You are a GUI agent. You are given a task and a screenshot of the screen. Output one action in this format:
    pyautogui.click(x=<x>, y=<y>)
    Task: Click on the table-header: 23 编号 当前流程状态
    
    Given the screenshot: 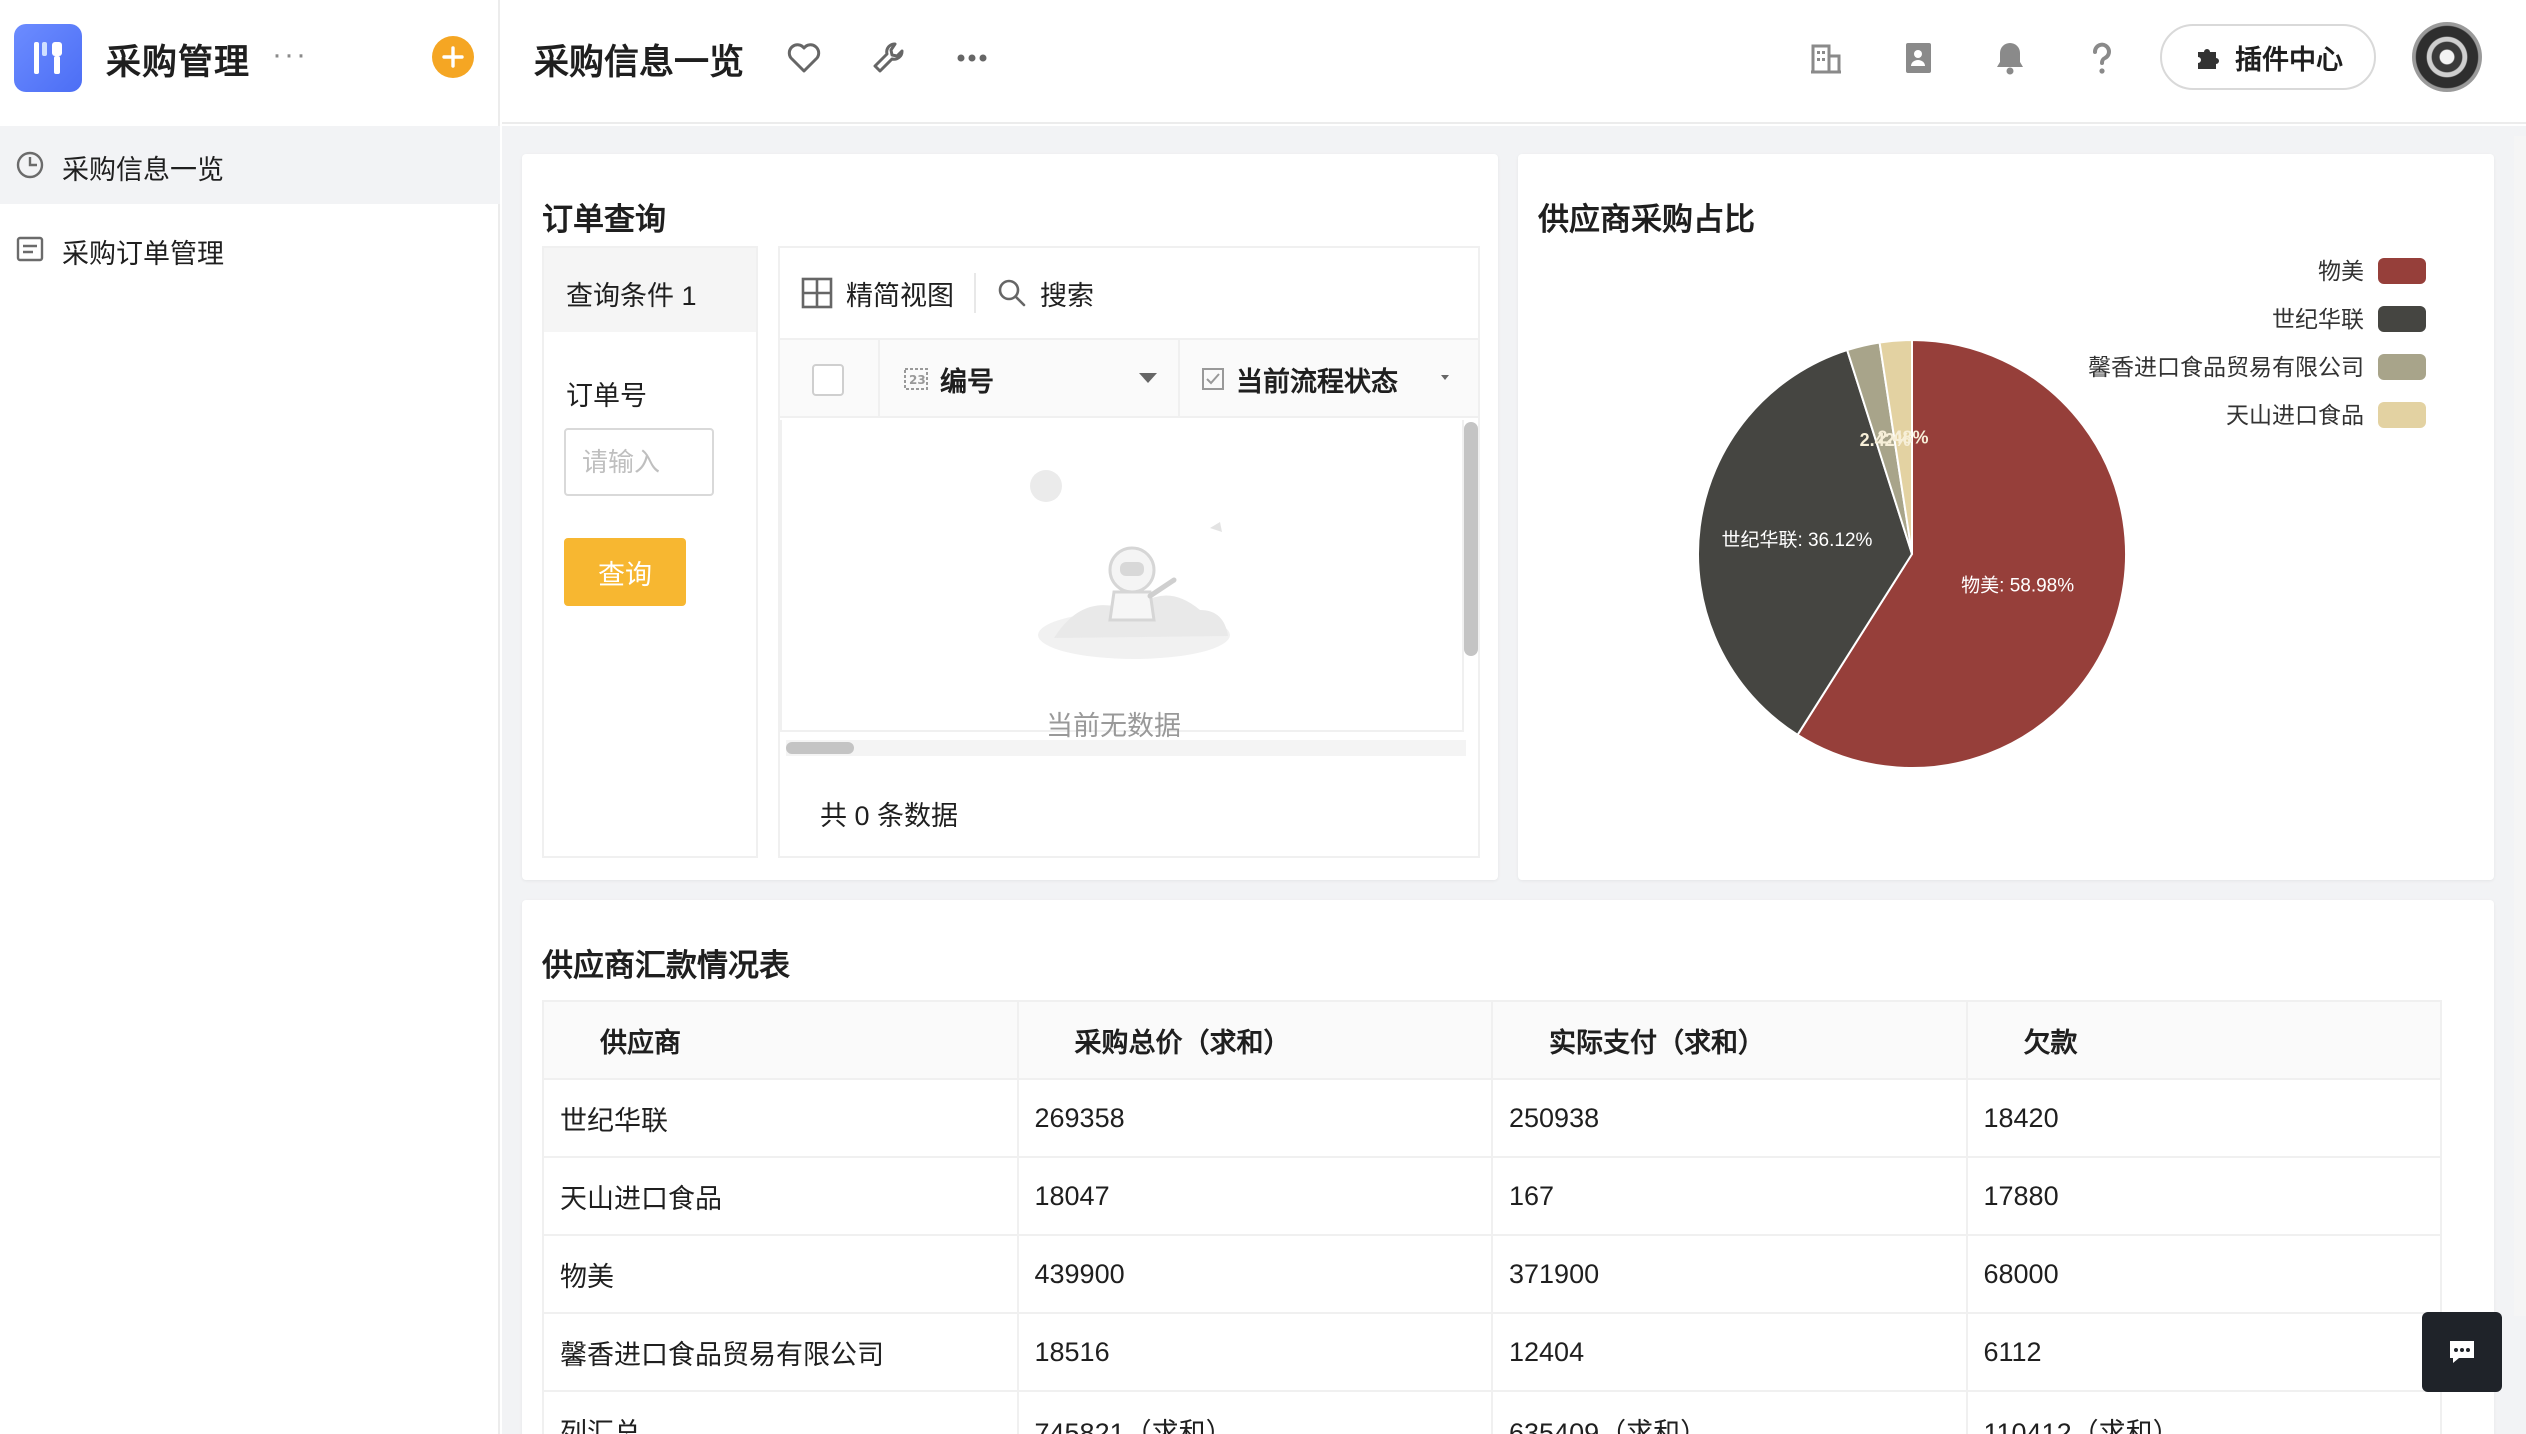 What is the action you would take?
    pyautogui.click(x=1129, y=378)
    